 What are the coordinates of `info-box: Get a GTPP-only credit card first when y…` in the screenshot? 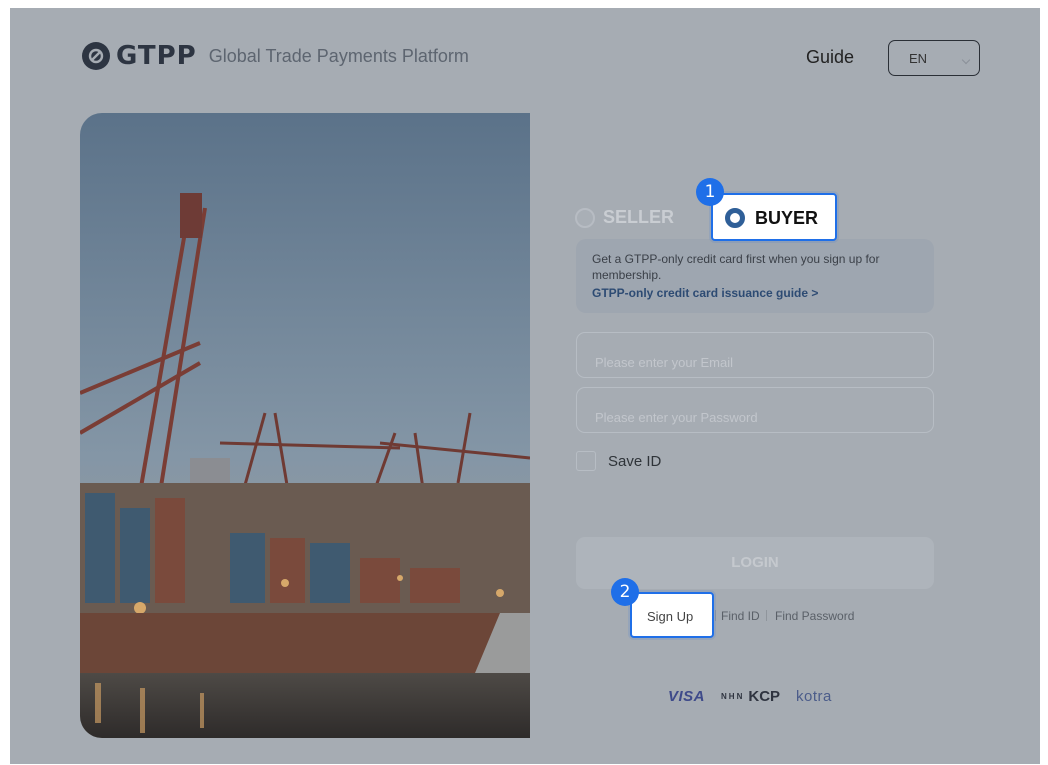 It's located at (755, 276).